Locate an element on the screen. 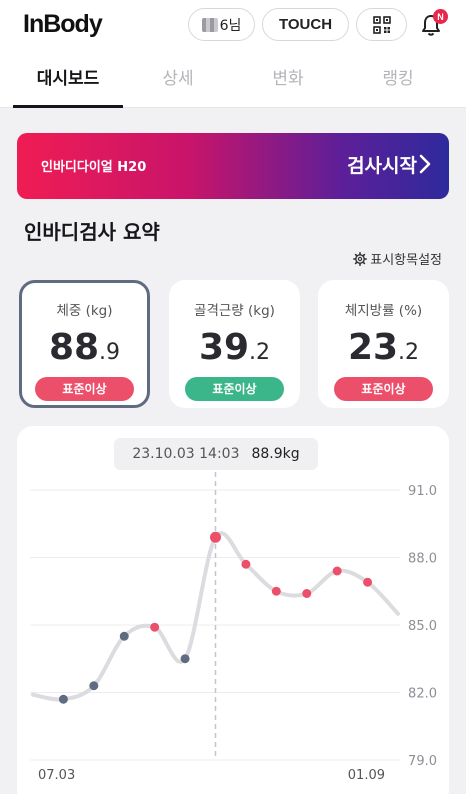 Image resolution: width=466 pixels, height=794 pixels. y-tick-label: 85.0 is located at coordinates (422, 626).